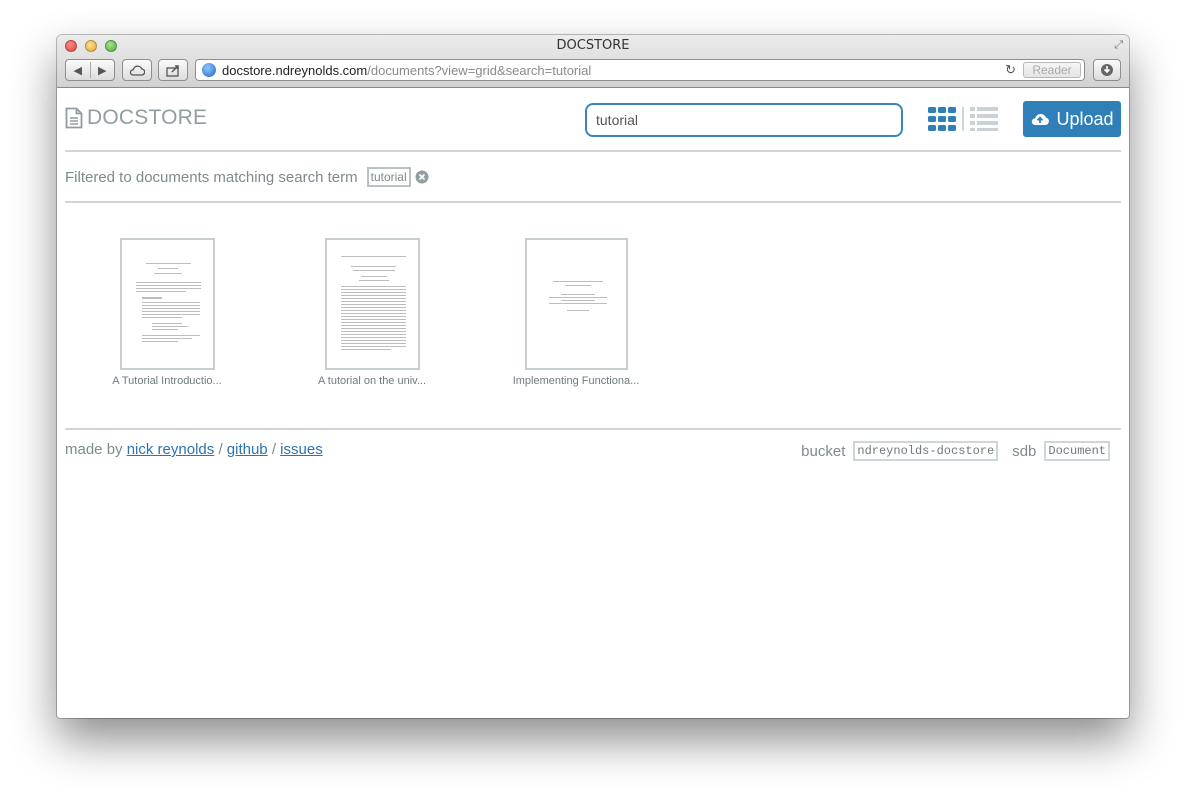  I want to click on footer-credits: made by nick reynolds / github / issues, so click(194, 449).